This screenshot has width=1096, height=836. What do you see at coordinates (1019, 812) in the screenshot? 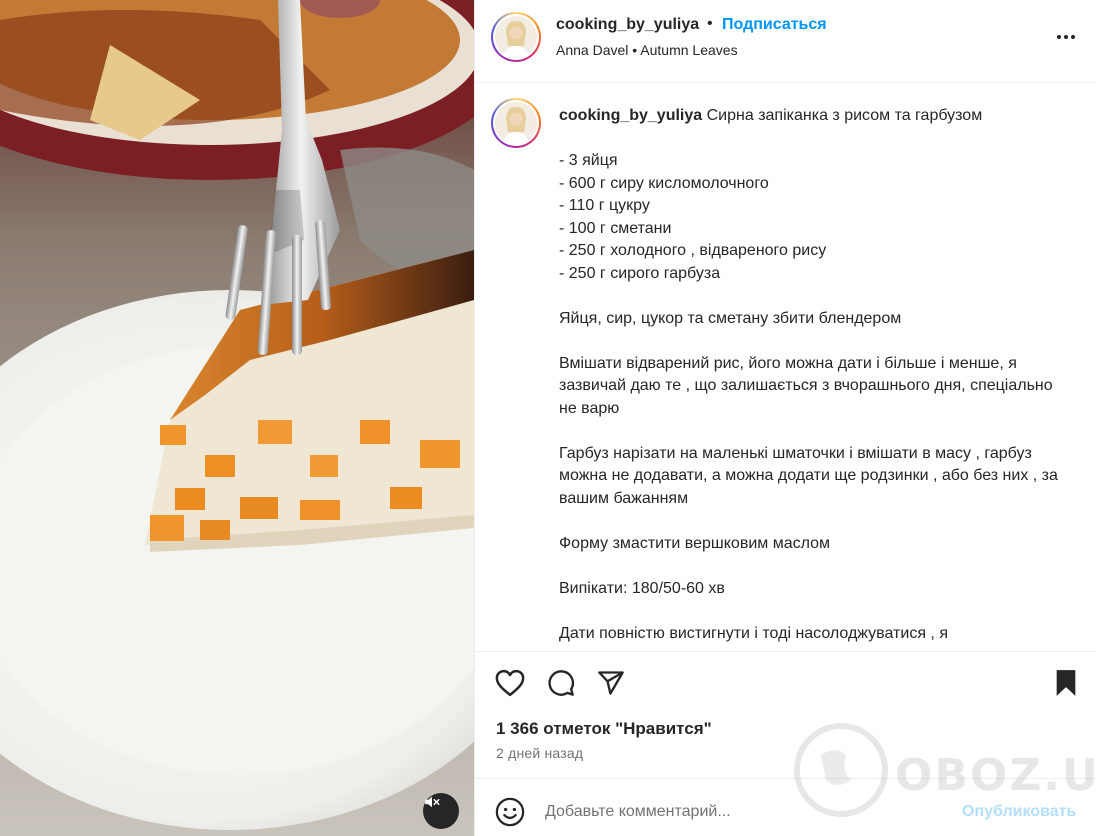
I see `publish-comment-button: Опубликовать` at bounding box center [1019, 812].